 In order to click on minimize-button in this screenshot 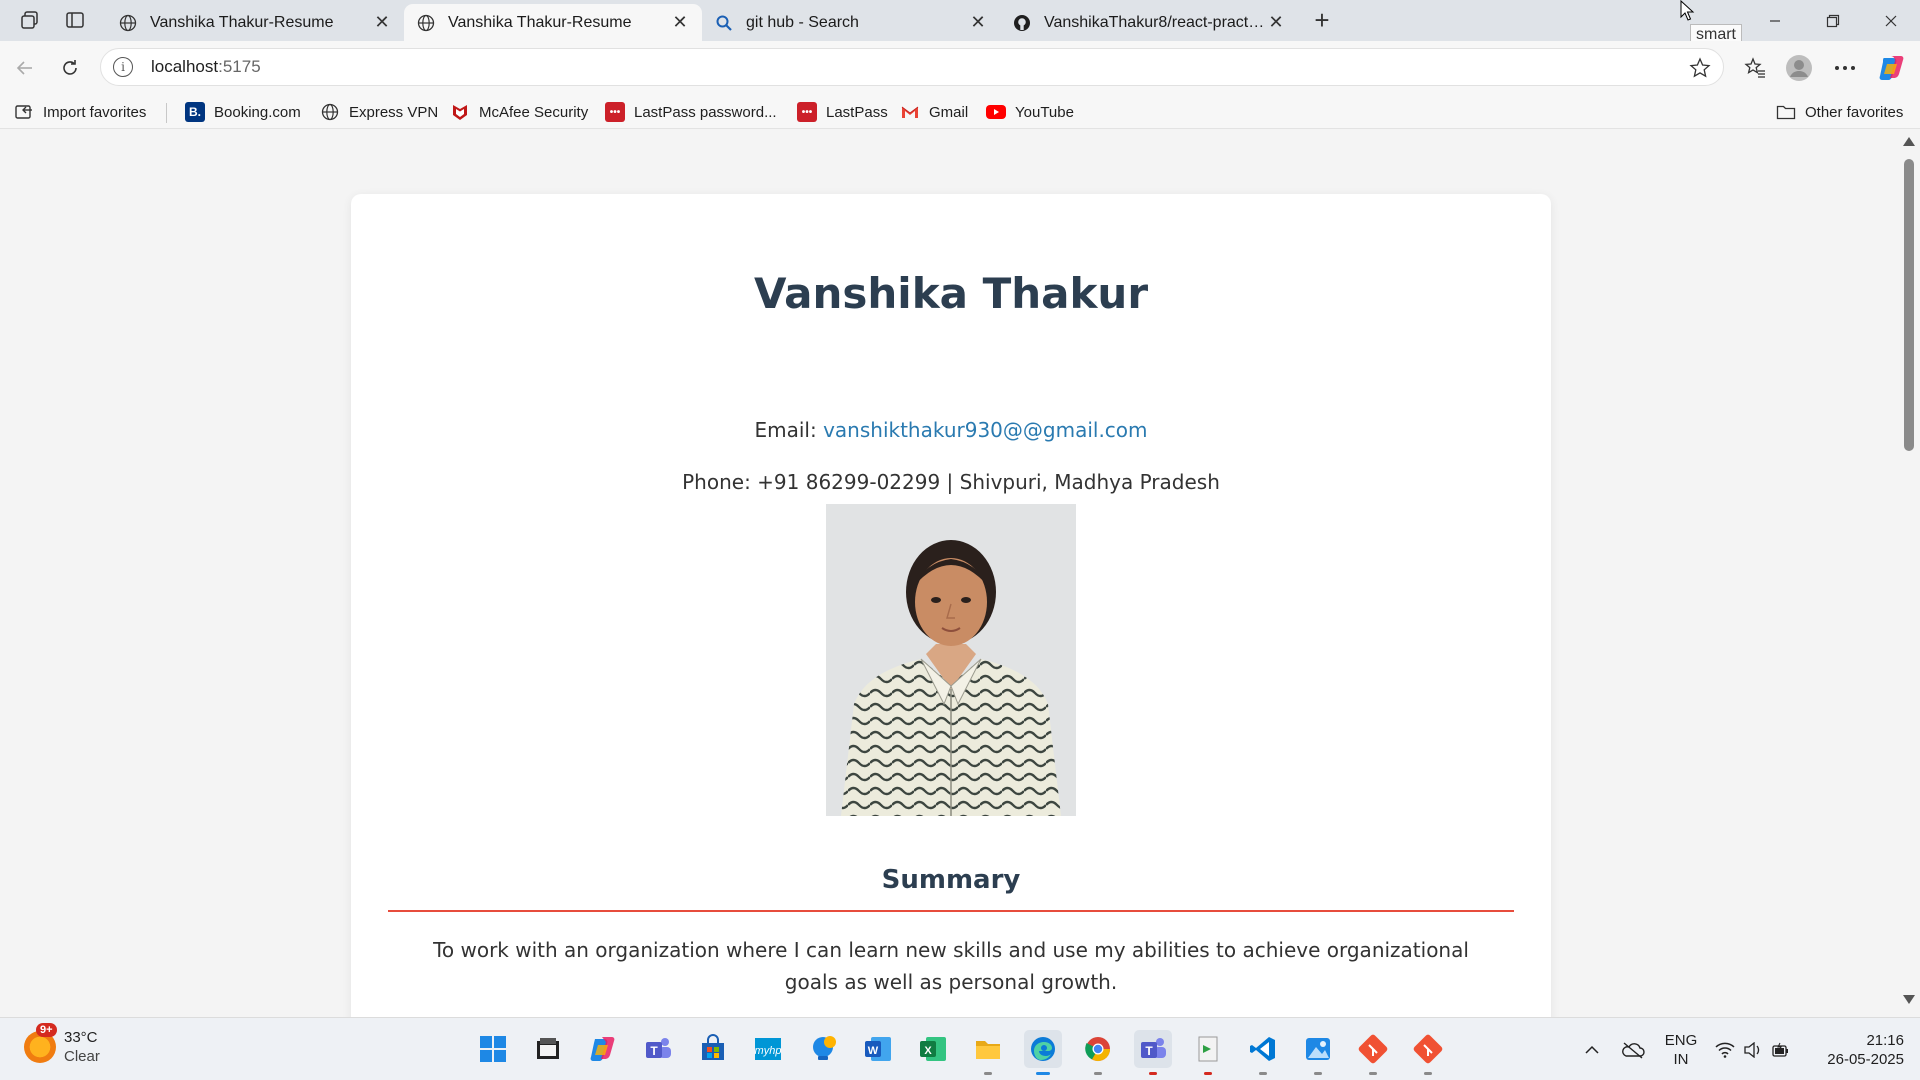, I will do `click(1775, 20)`.